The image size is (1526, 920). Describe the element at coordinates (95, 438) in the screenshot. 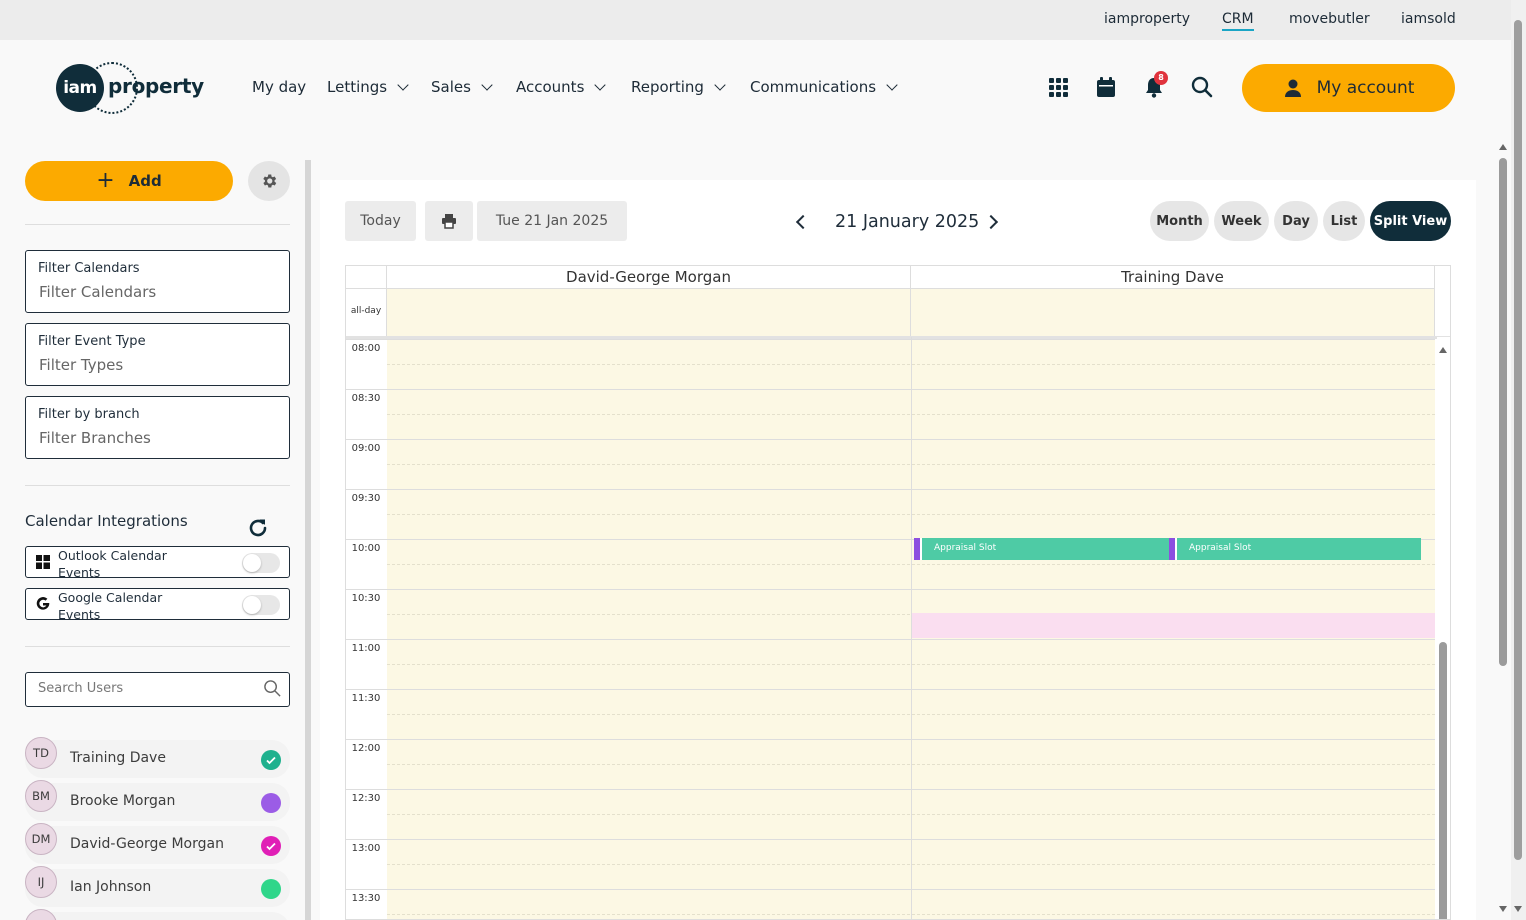

I see `filter-placeholder: Filter Branches` at that location.